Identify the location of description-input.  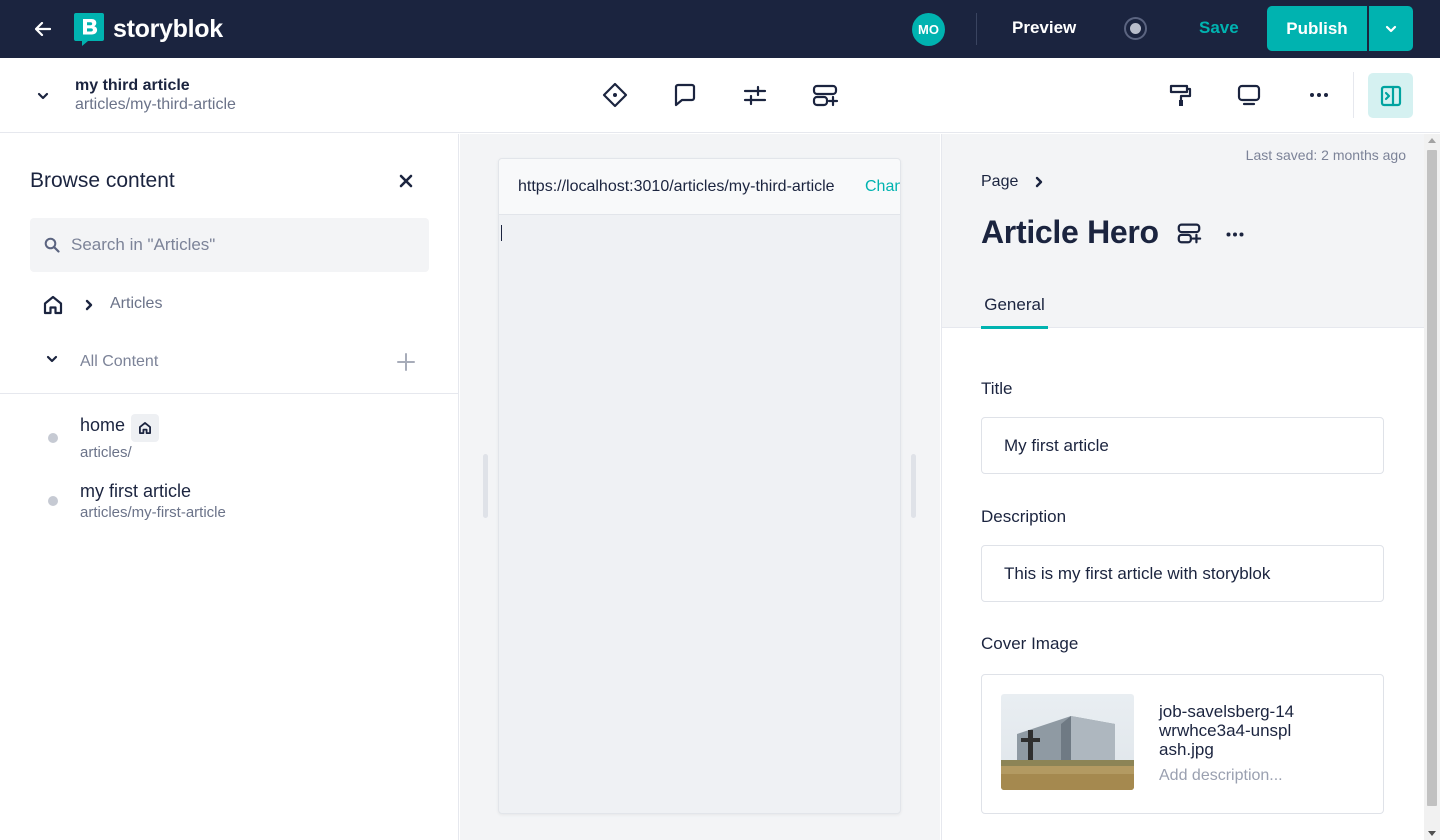
(1182, 573).